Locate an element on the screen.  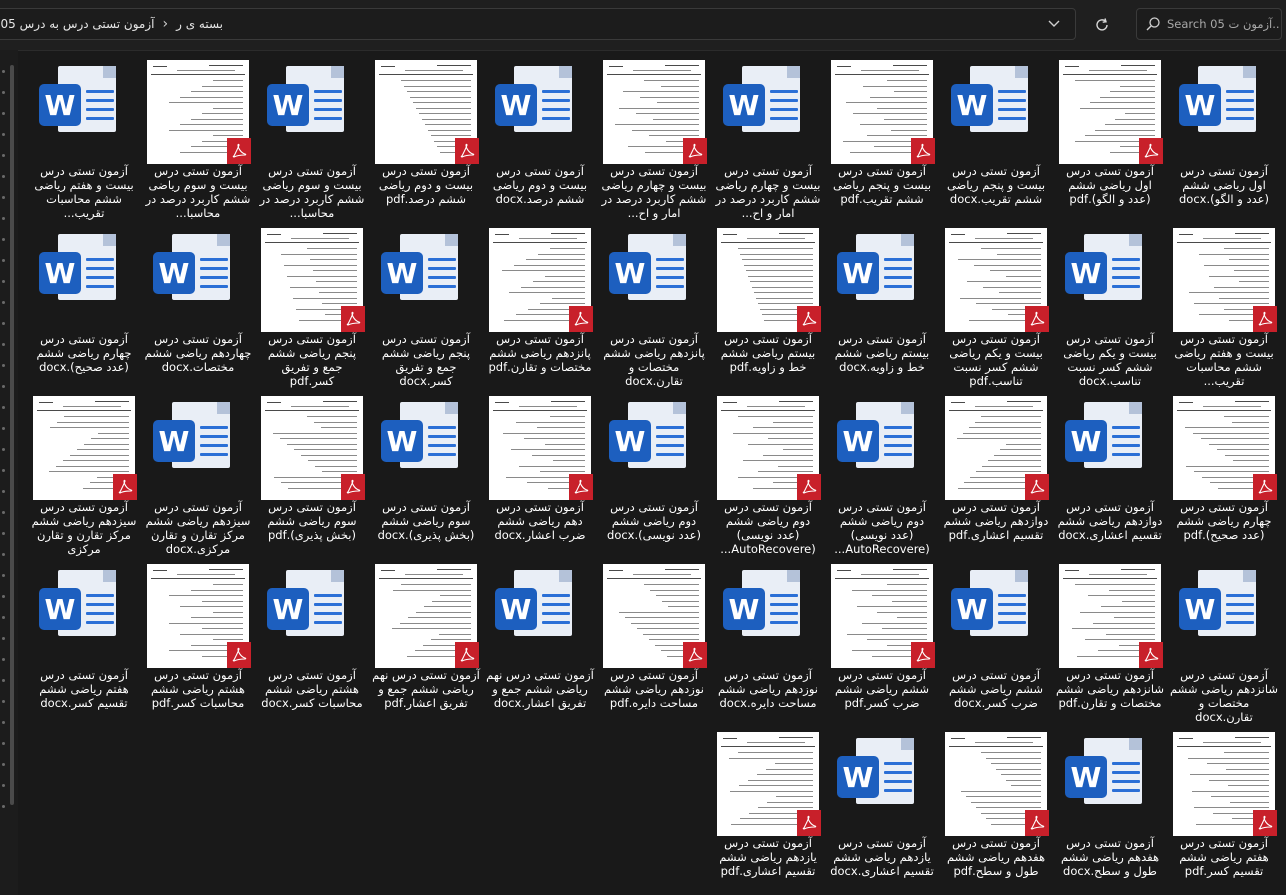
address-bar: آزمون تستی درس به درس 05 › بسته ی ر is located at coordinates (538, 24).